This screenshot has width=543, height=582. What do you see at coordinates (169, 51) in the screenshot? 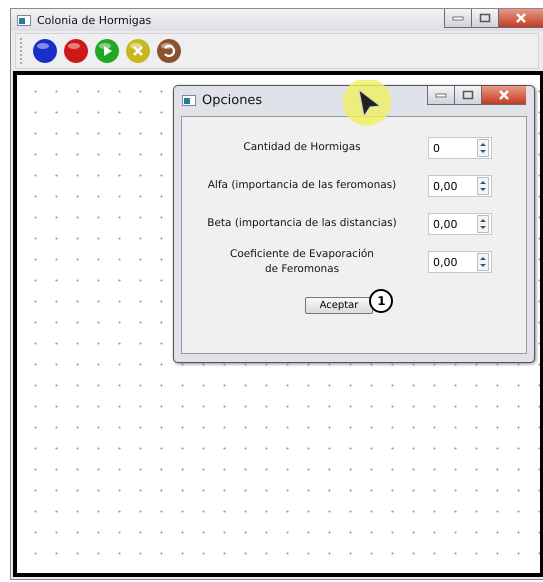
I see `undo-icon` at bounding box center [169, 51].